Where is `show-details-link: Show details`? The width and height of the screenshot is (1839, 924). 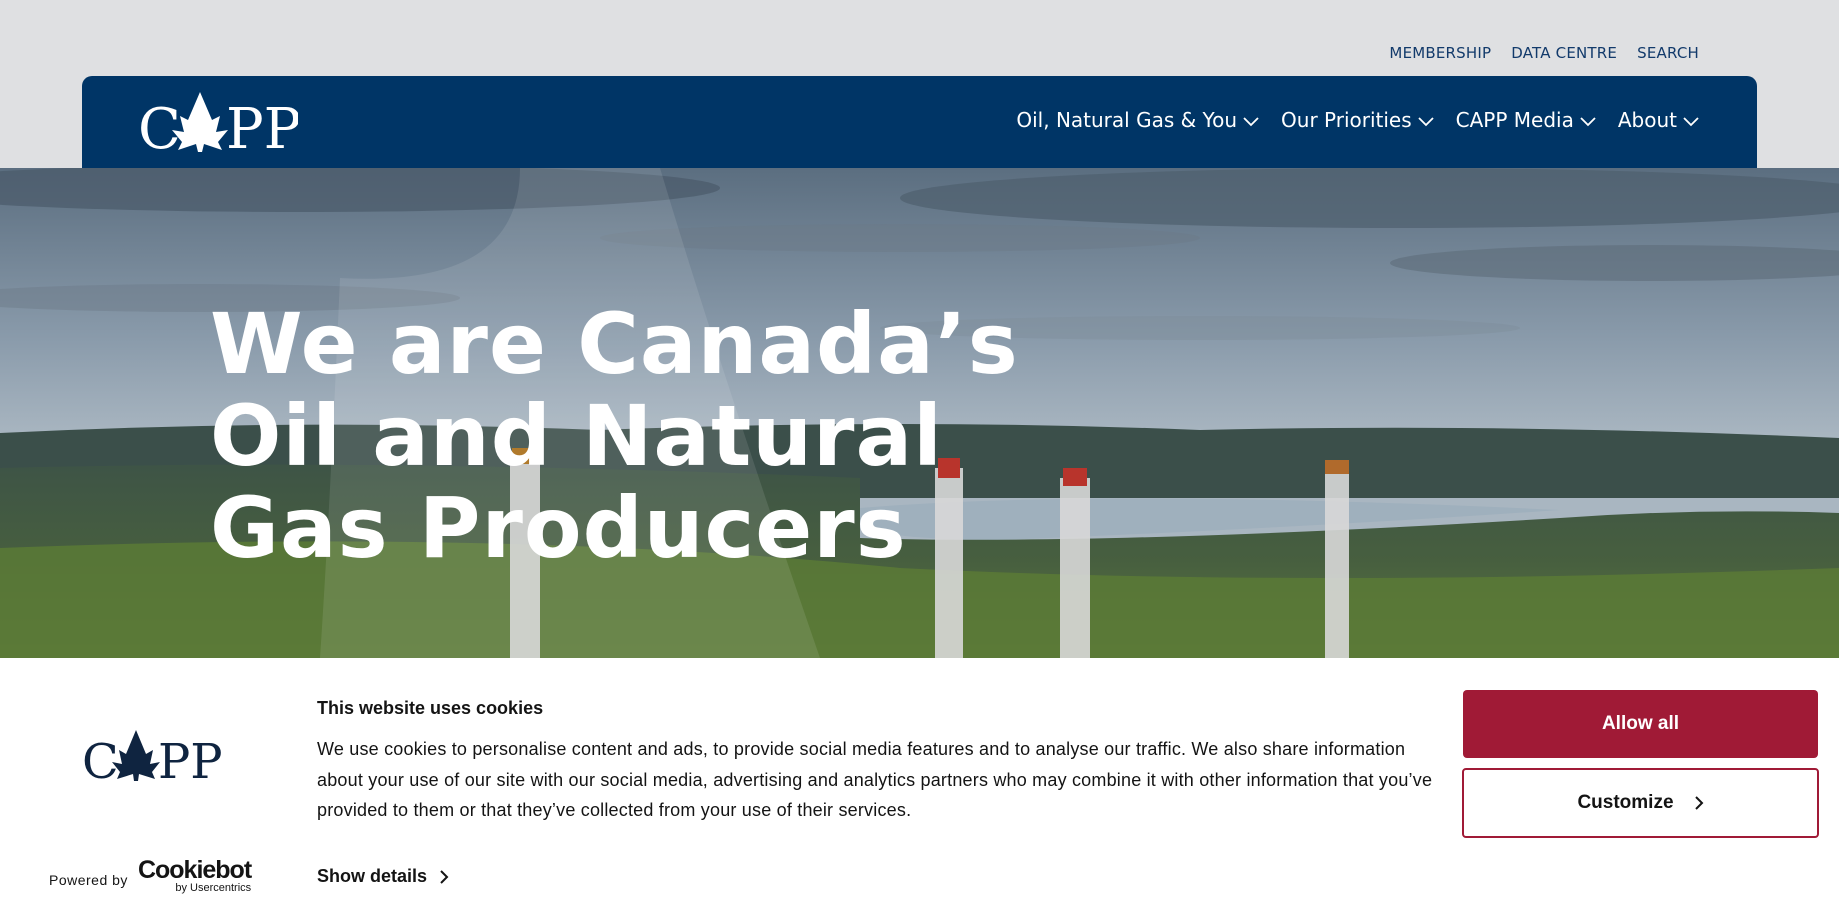 show-details-link: Show details is located at coordinates (383, 876).